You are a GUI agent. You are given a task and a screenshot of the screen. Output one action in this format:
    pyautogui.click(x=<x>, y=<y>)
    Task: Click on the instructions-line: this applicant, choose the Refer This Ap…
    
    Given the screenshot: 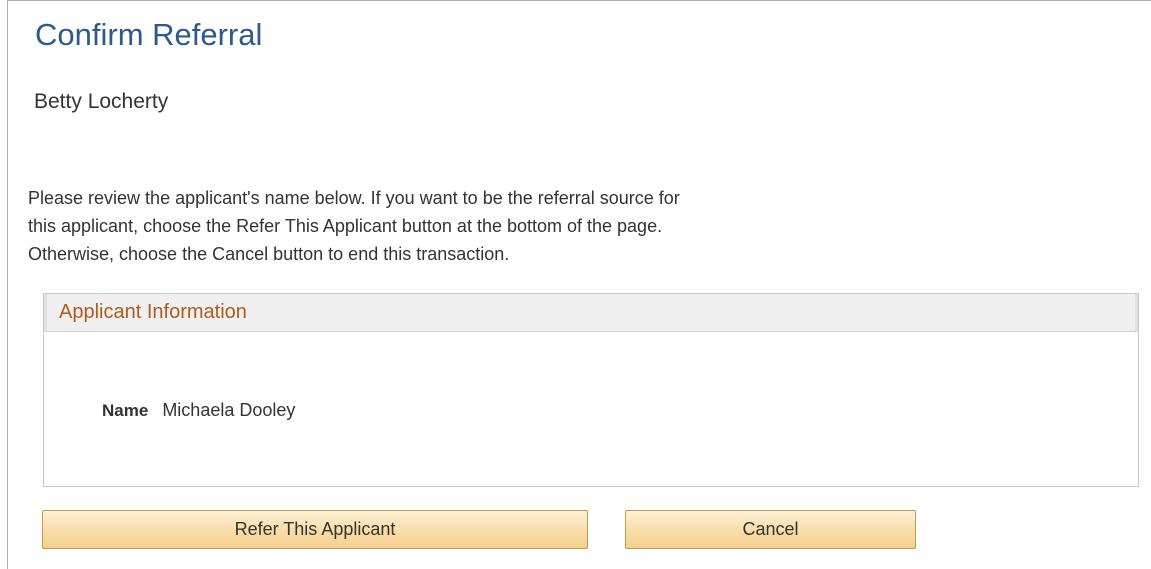 What is the action you would take?
    pyautogui.click(x=345, y=226)
    